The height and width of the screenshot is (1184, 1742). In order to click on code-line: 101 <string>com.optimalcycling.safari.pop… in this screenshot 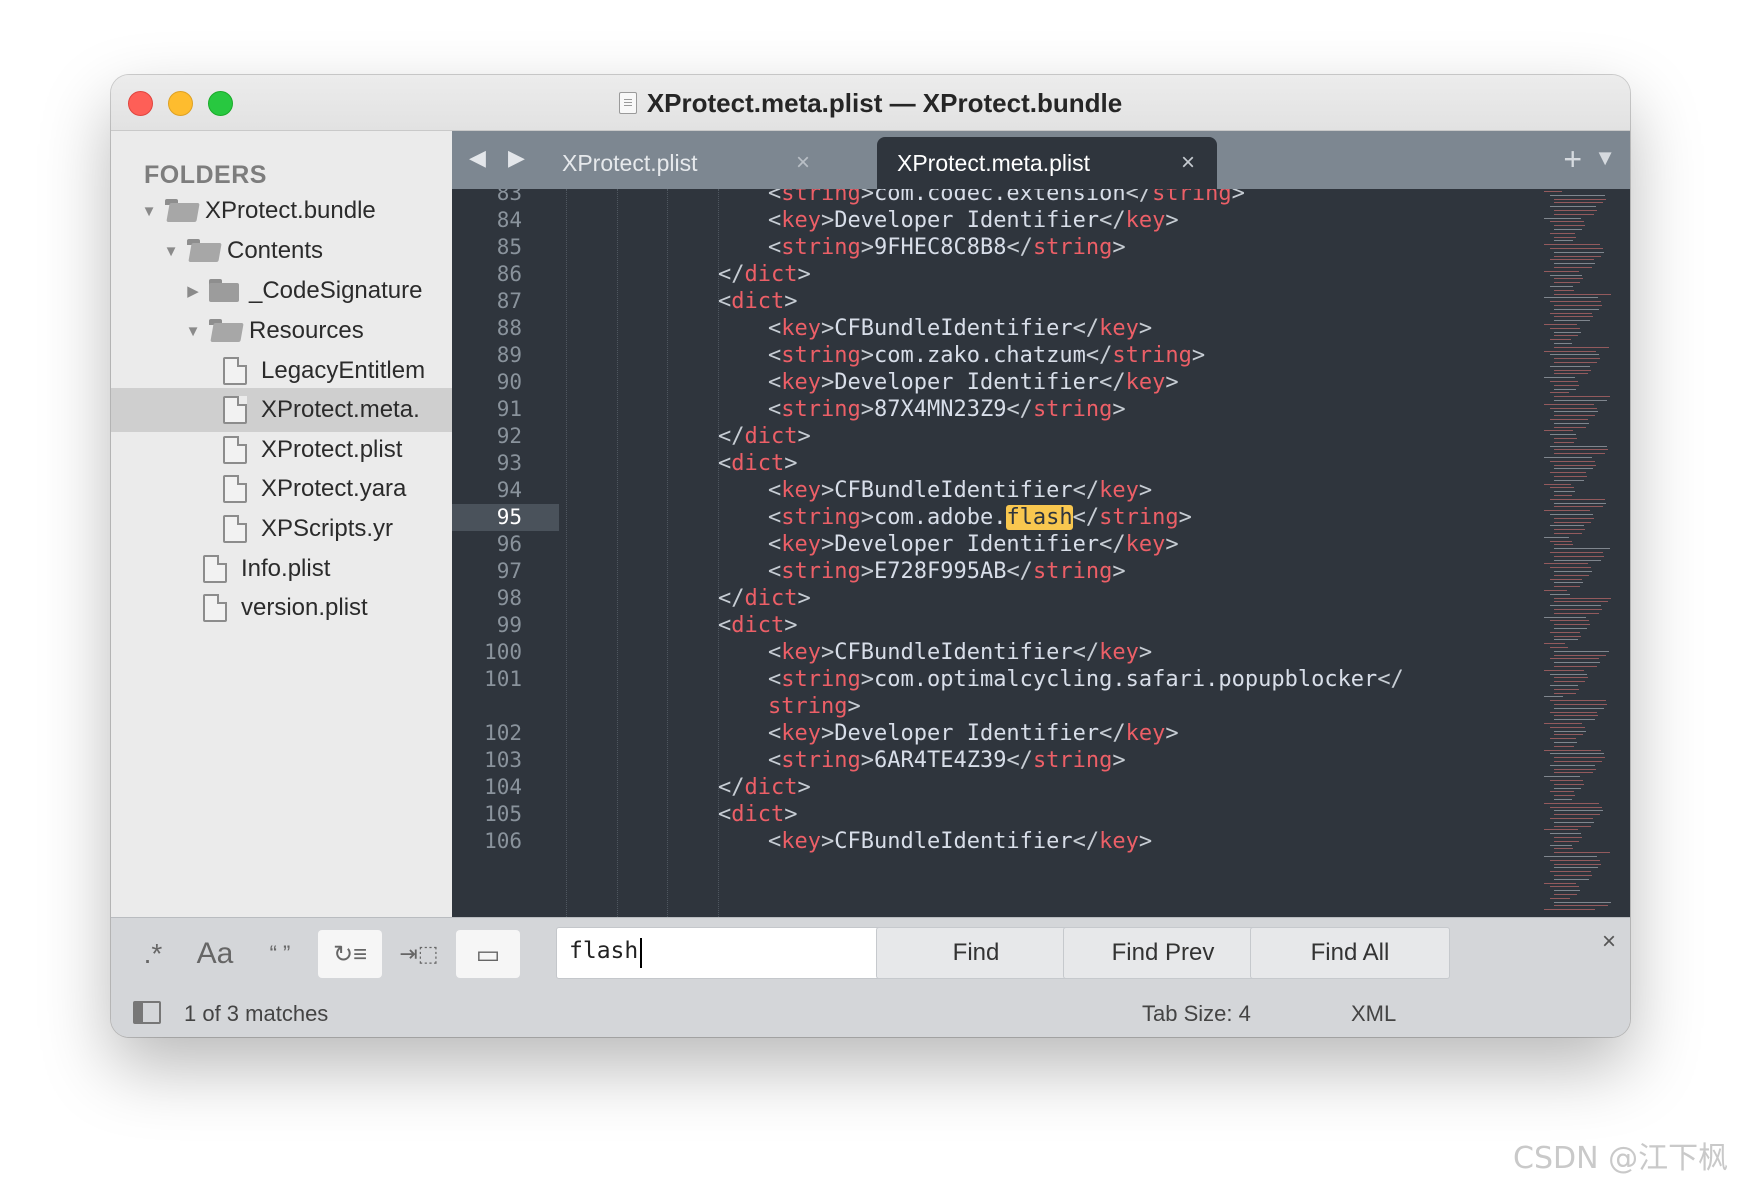, I will do `click(992, 679)`.